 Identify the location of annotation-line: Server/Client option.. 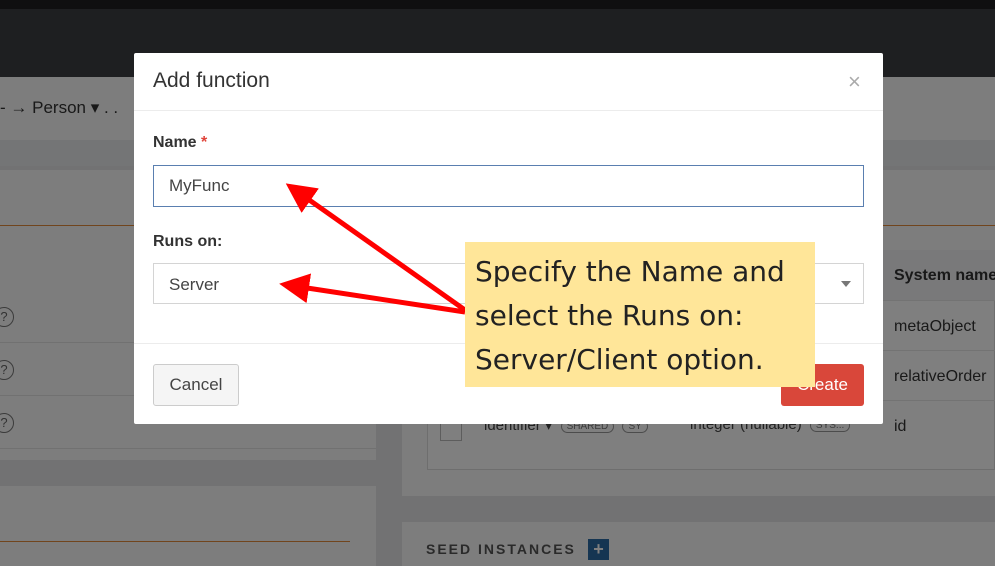
(619, 359).